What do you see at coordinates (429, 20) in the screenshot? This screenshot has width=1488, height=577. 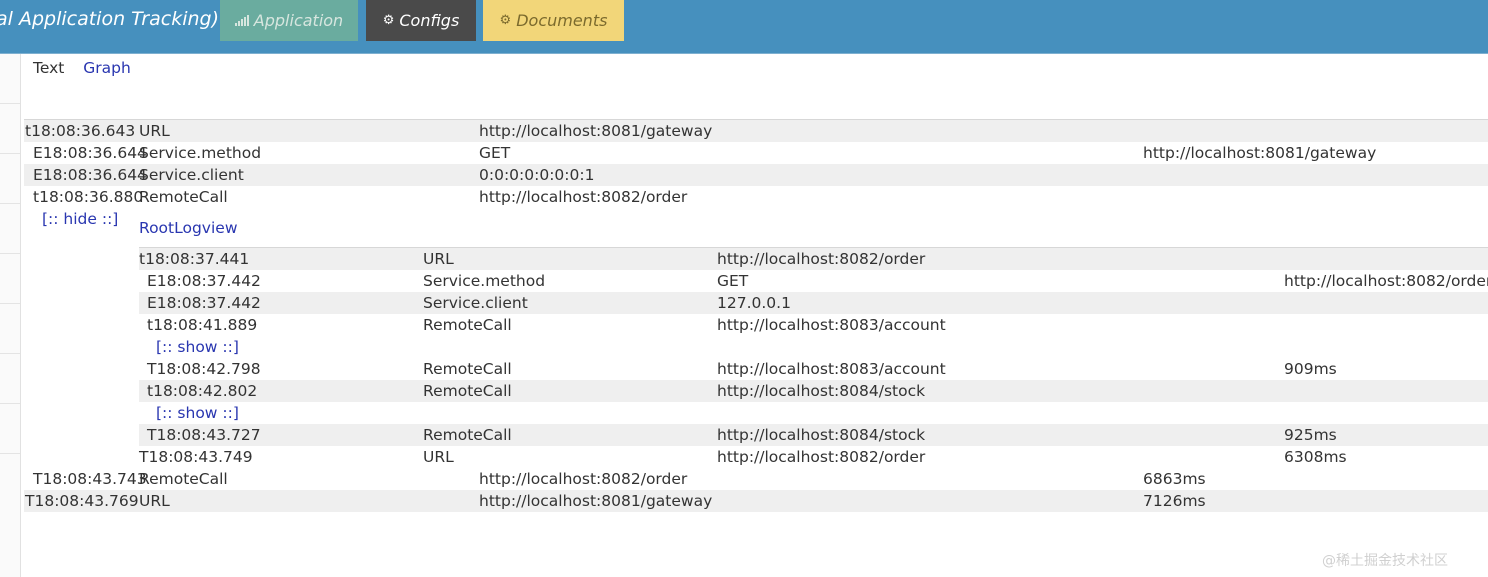 I see `nav-configs-label: Configs` at bounding box center [429, 20].